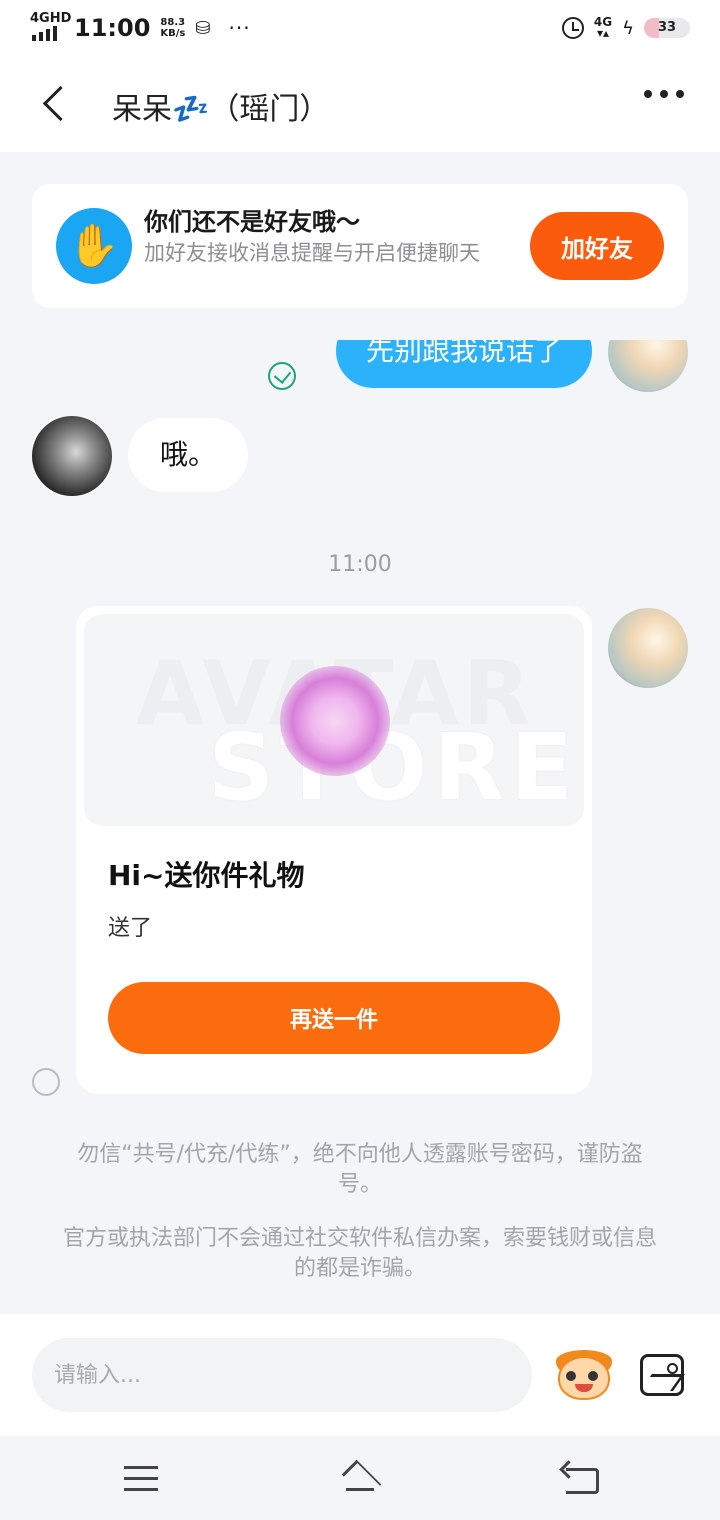  Describe the element at coordinates (51, 18) in the screenshot. I see `network-type-label: 4GHD` at that location.